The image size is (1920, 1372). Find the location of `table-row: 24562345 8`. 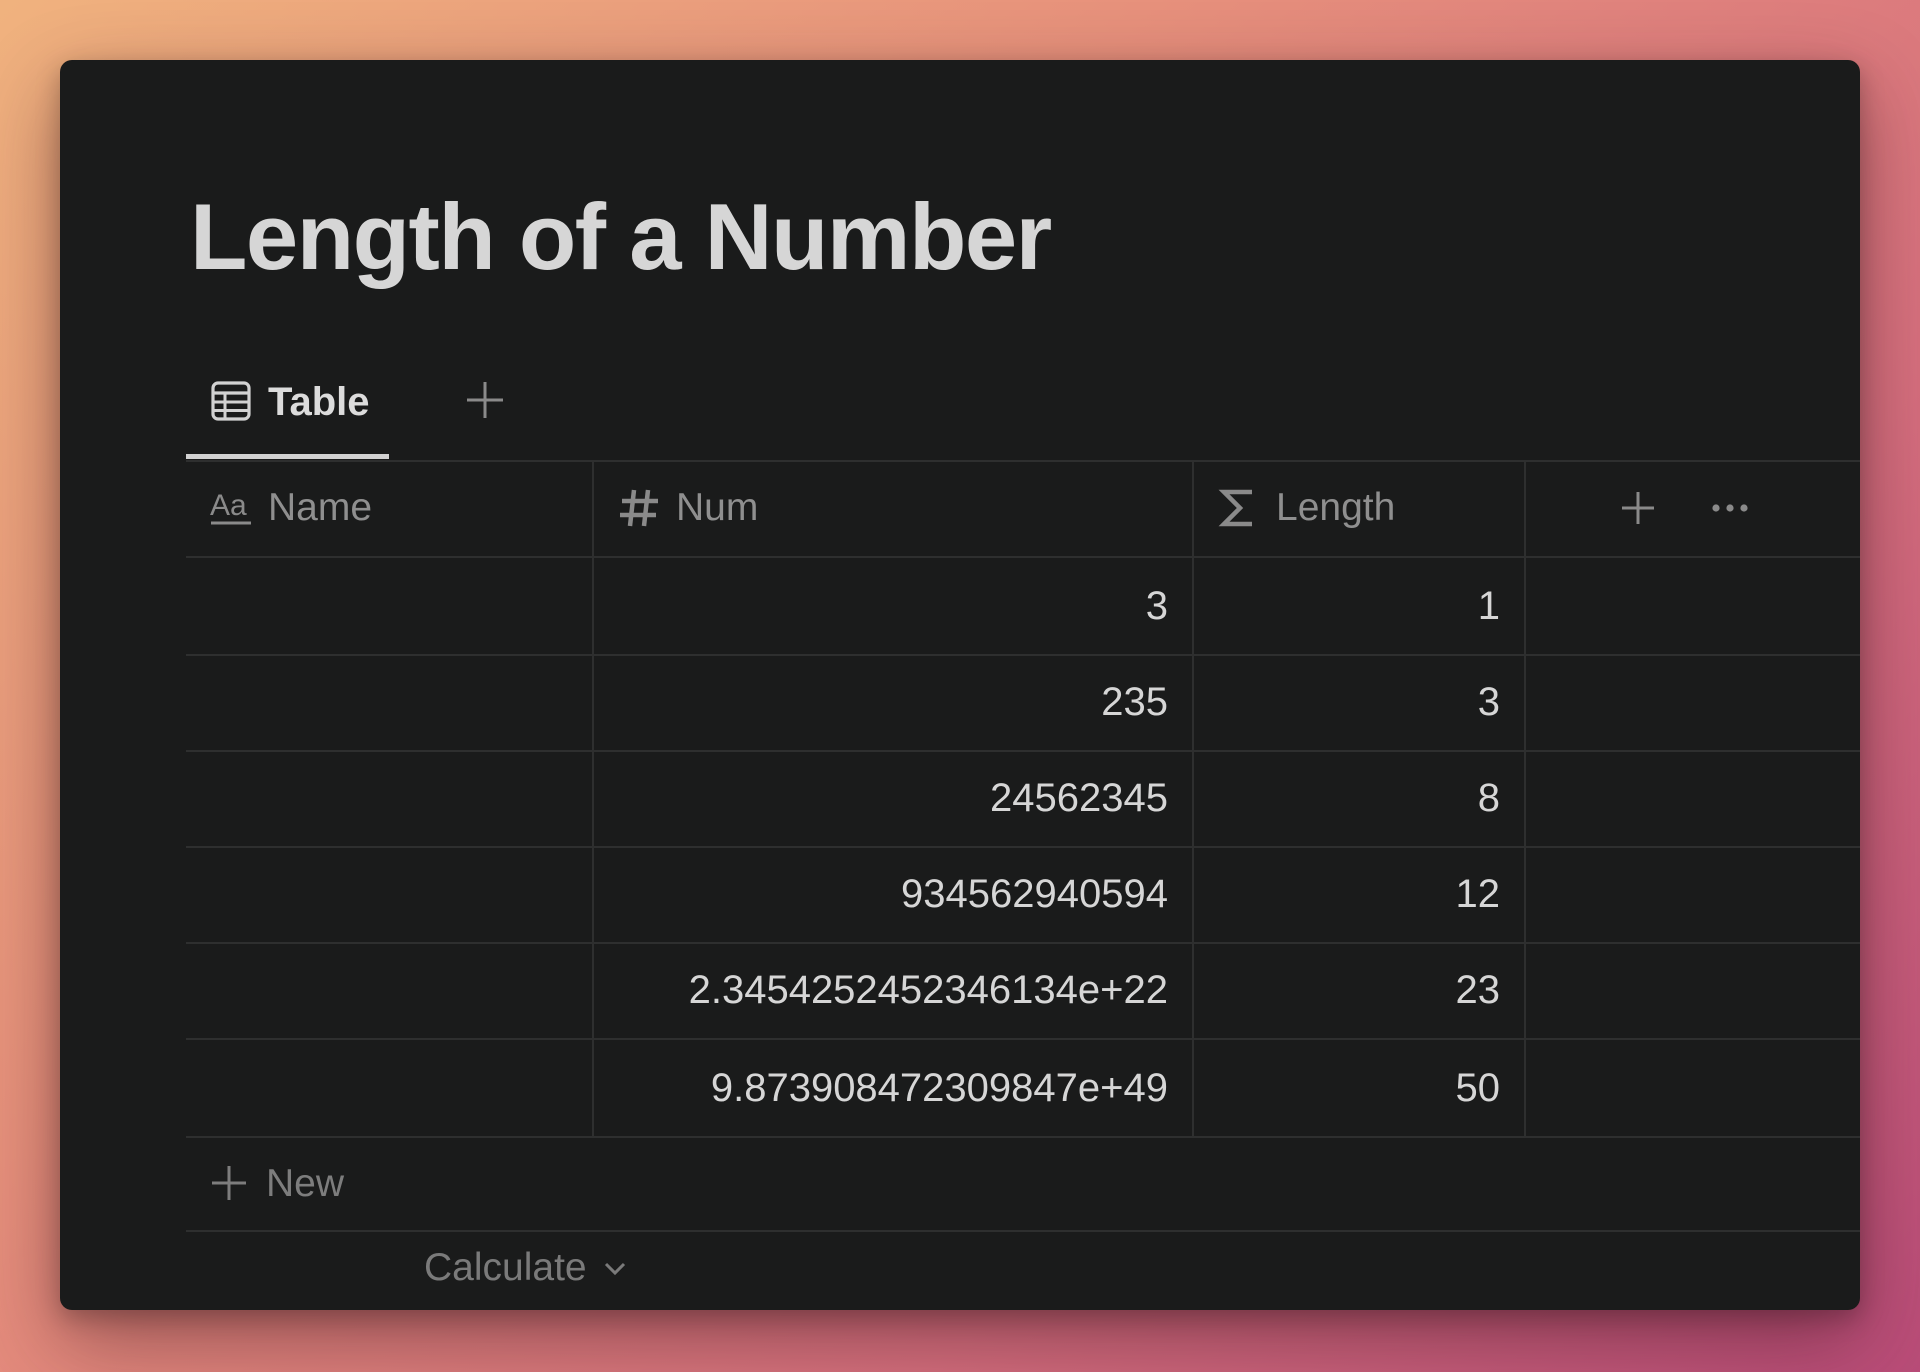

table-row: 24562345 8 is located at coordinates (1023, 798).